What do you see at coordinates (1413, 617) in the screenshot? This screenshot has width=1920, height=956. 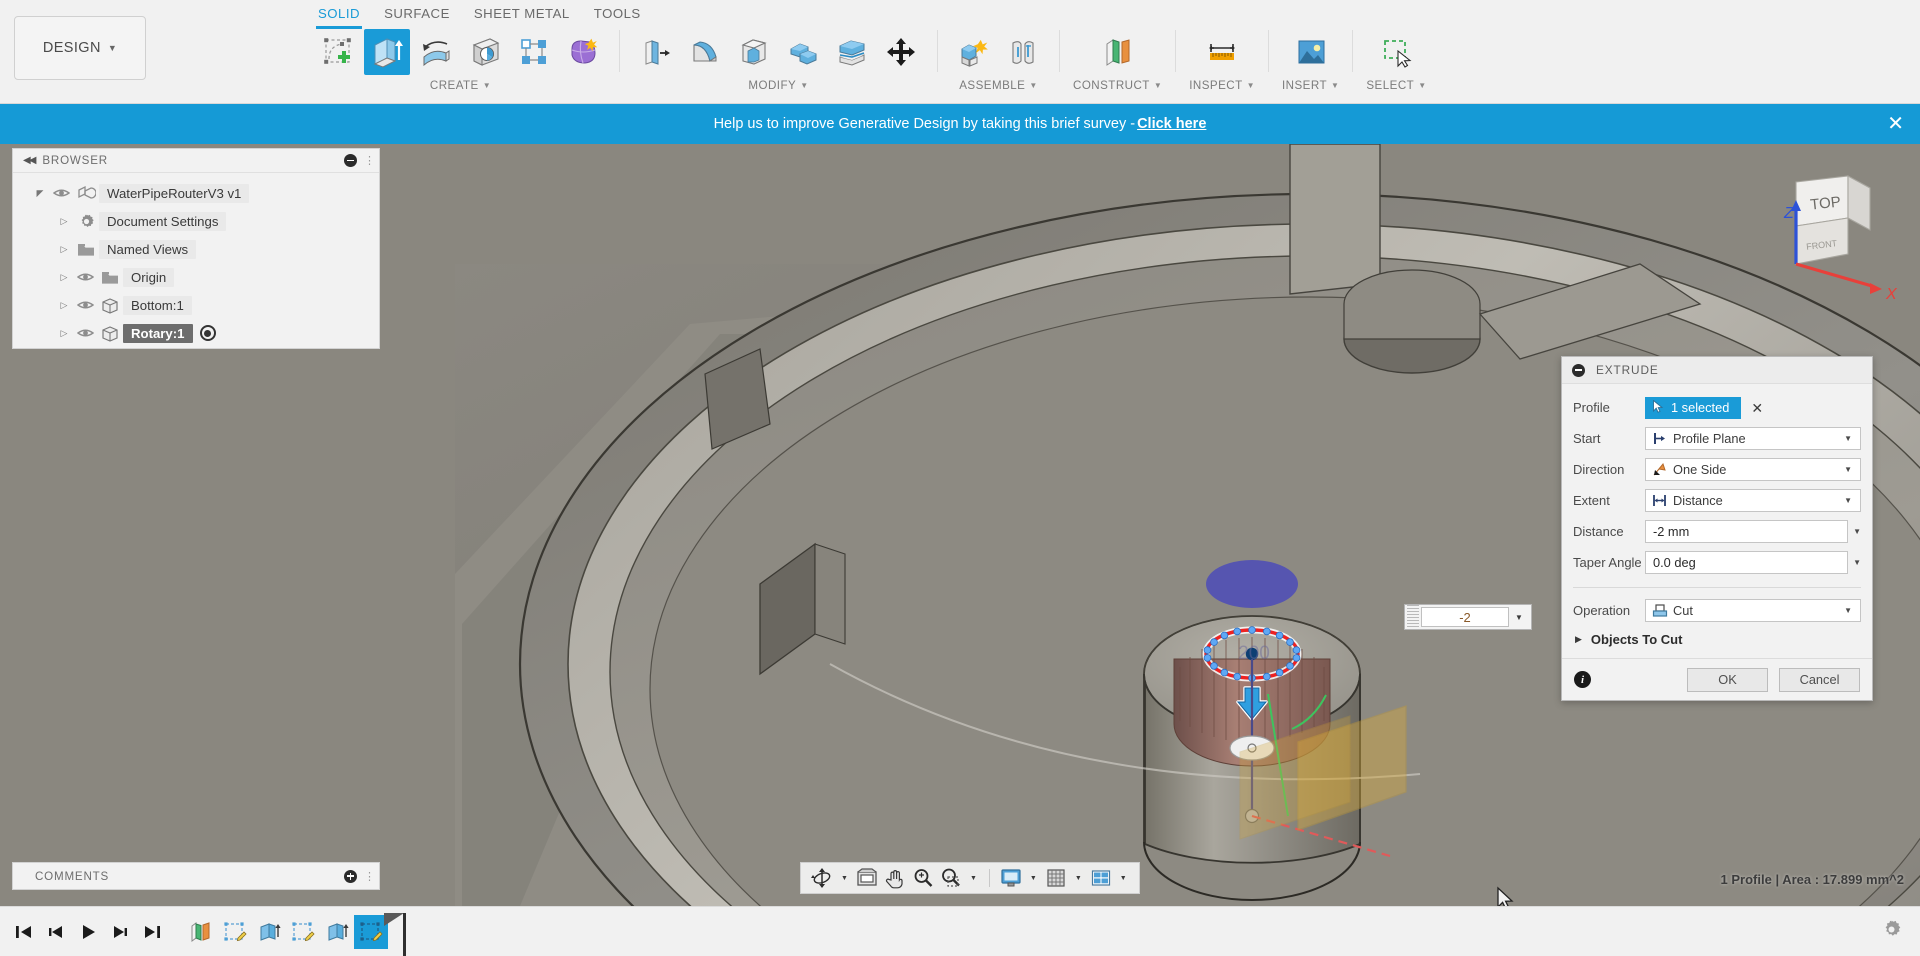 I see `drag-handle-icon` at bounding box center [1413, 617].